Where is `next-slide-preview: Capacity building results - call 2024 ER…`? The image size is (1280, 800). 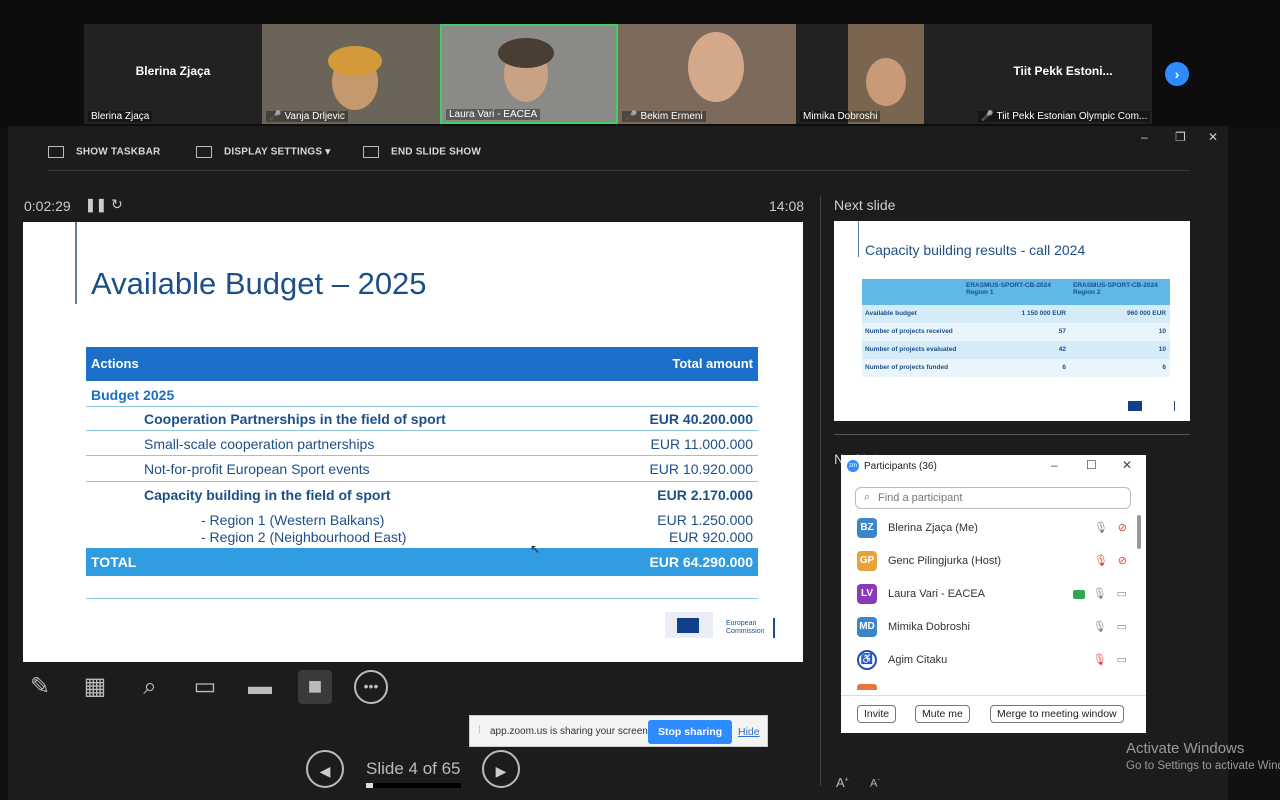
next-slide-preview: Capacity building results - call 2024 ER… is located at coordinates (1012, 321).